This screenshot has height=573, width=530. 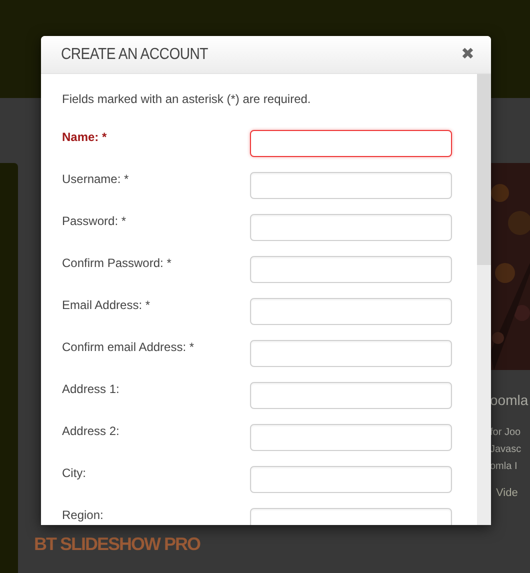 What do you see at coordinates (187, 99) in the screenshot?
I see `required-note: Fields marked with an asterisk (*) are required.` at bounding box center [187, 99].